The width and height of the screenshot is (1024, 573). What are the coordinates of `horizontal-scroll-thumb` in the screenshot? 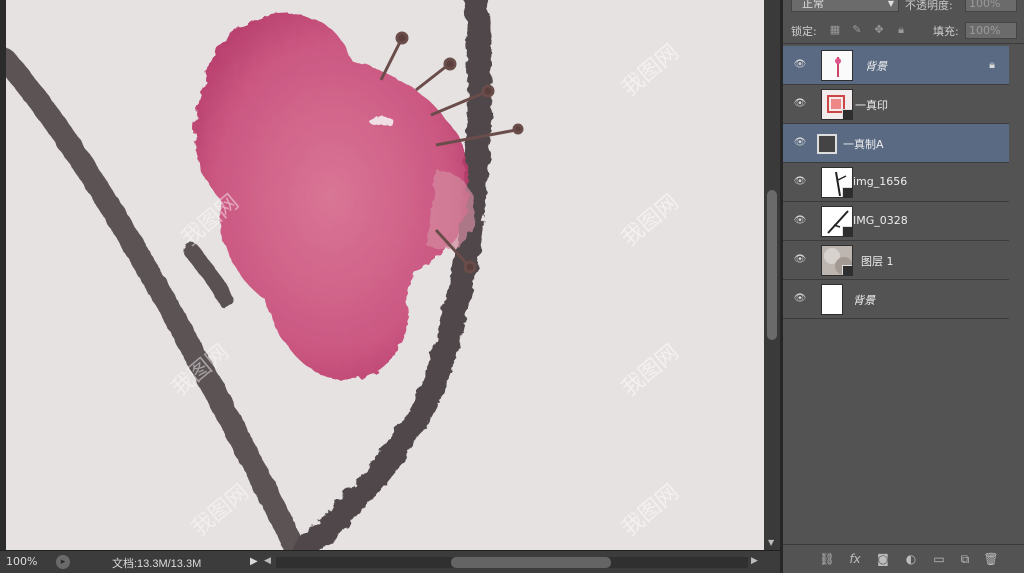 It's located at (531, 562).